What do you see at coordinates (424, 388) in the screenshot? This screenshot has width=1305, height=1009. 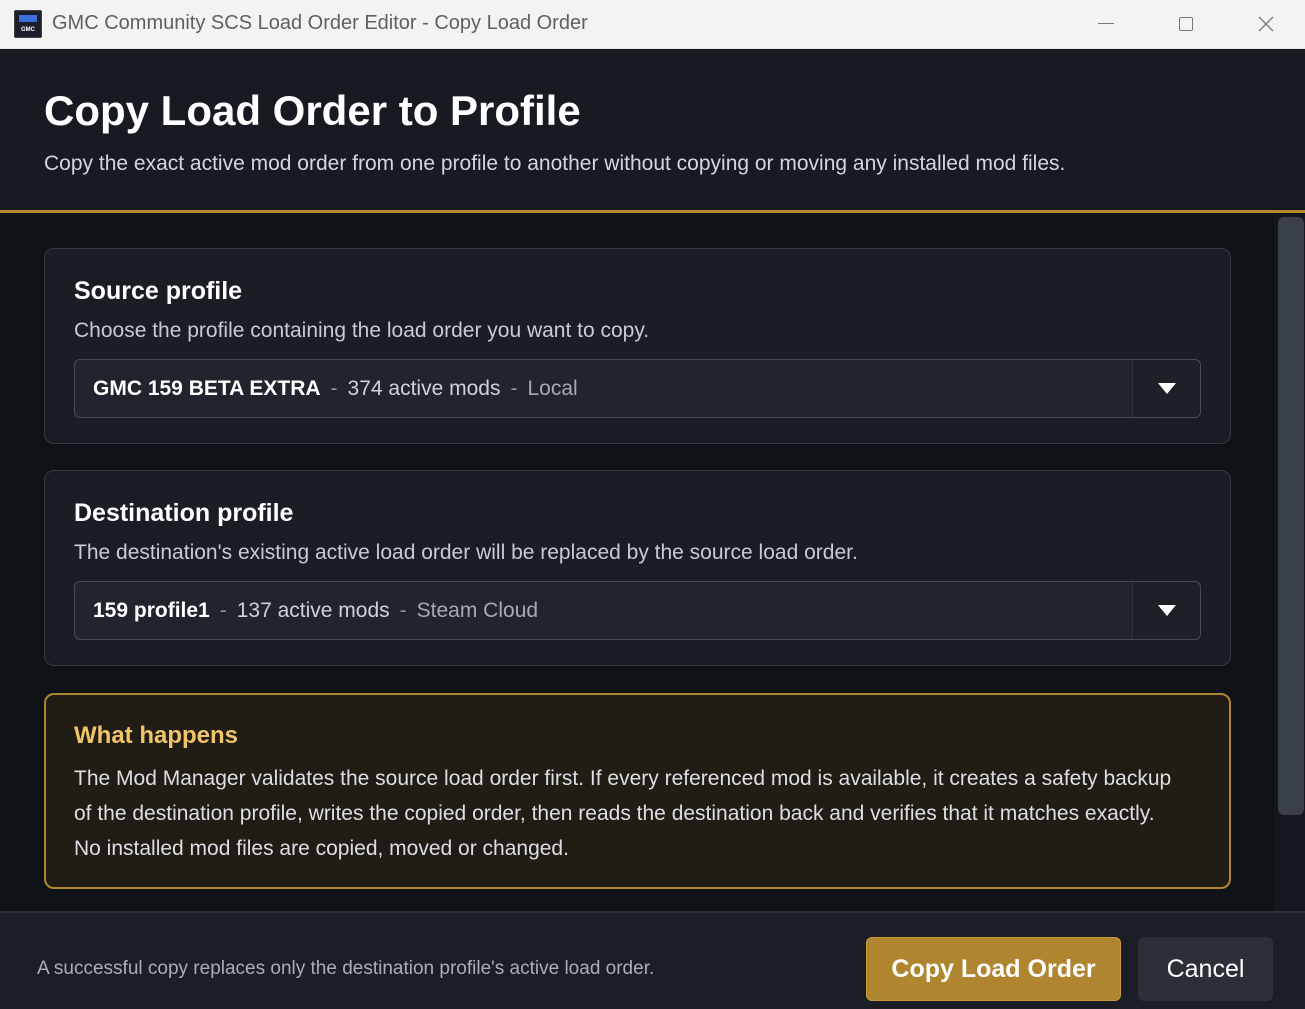 I see `source-profile-mod-count: 374 active mods` at bounding box center [424, 388].